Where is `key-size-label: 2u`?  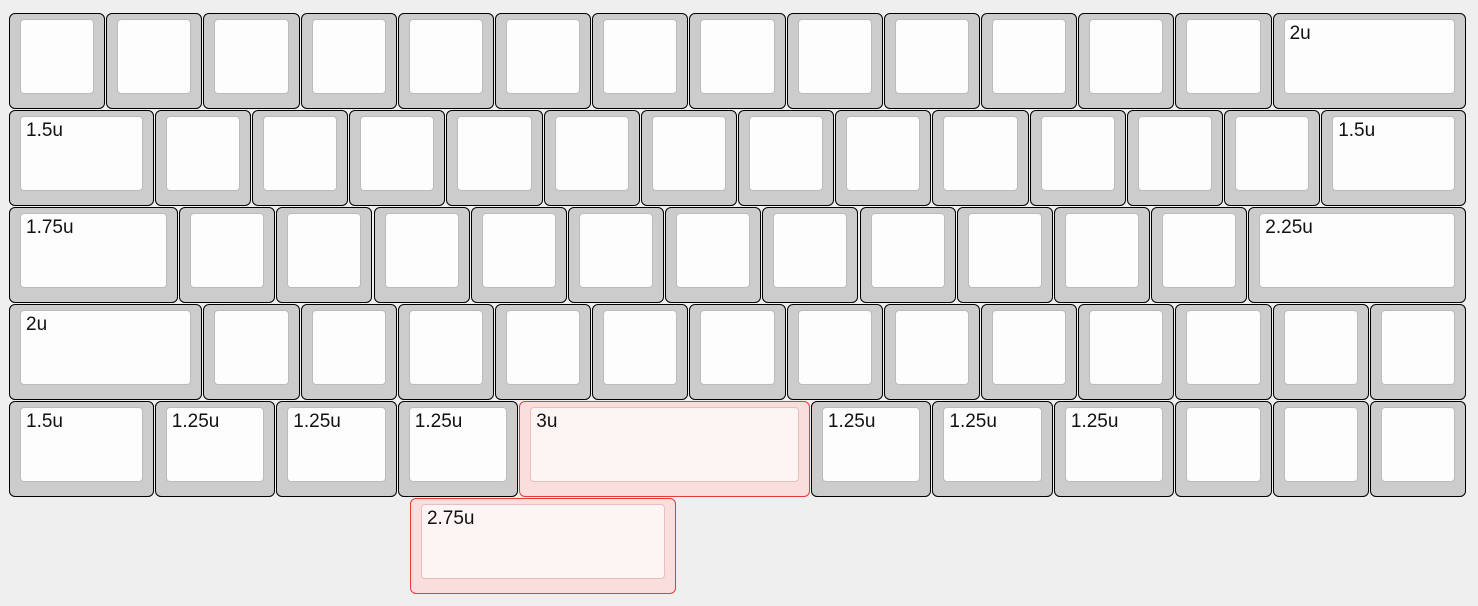 key-size-label: 2u is located at coordinates (37, 324).